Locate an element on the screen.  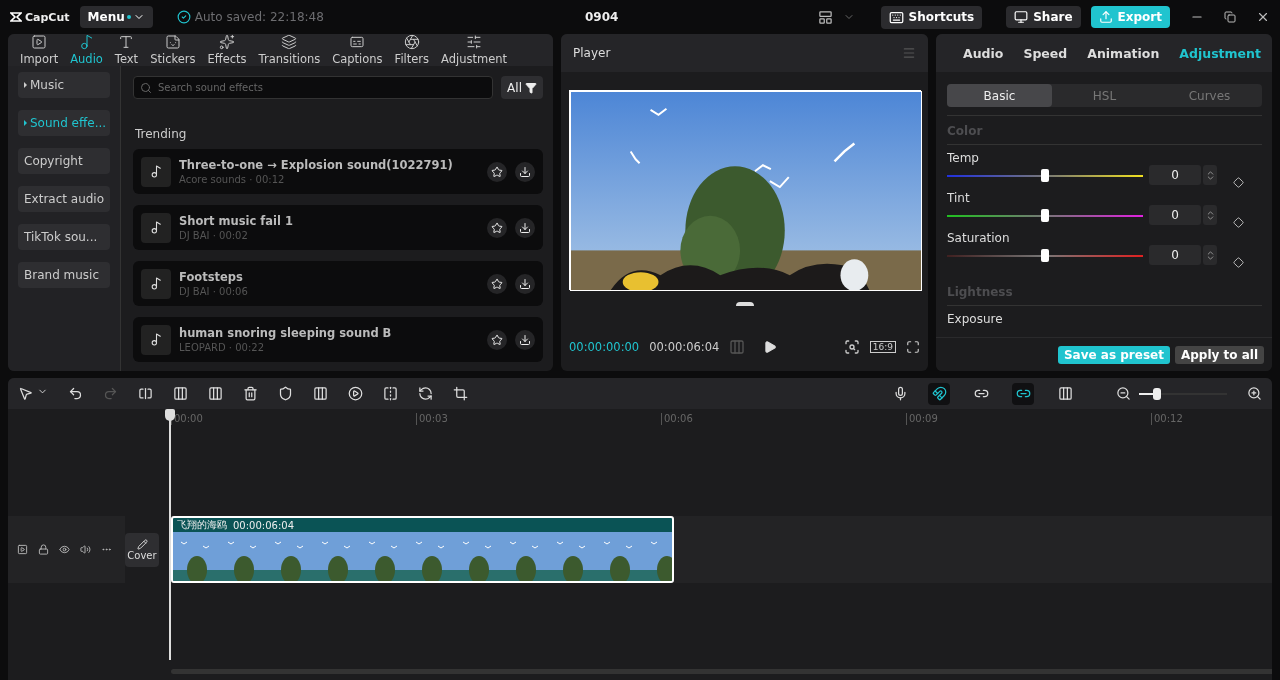
media-tab: Captions is located at coordinates (357, 50).